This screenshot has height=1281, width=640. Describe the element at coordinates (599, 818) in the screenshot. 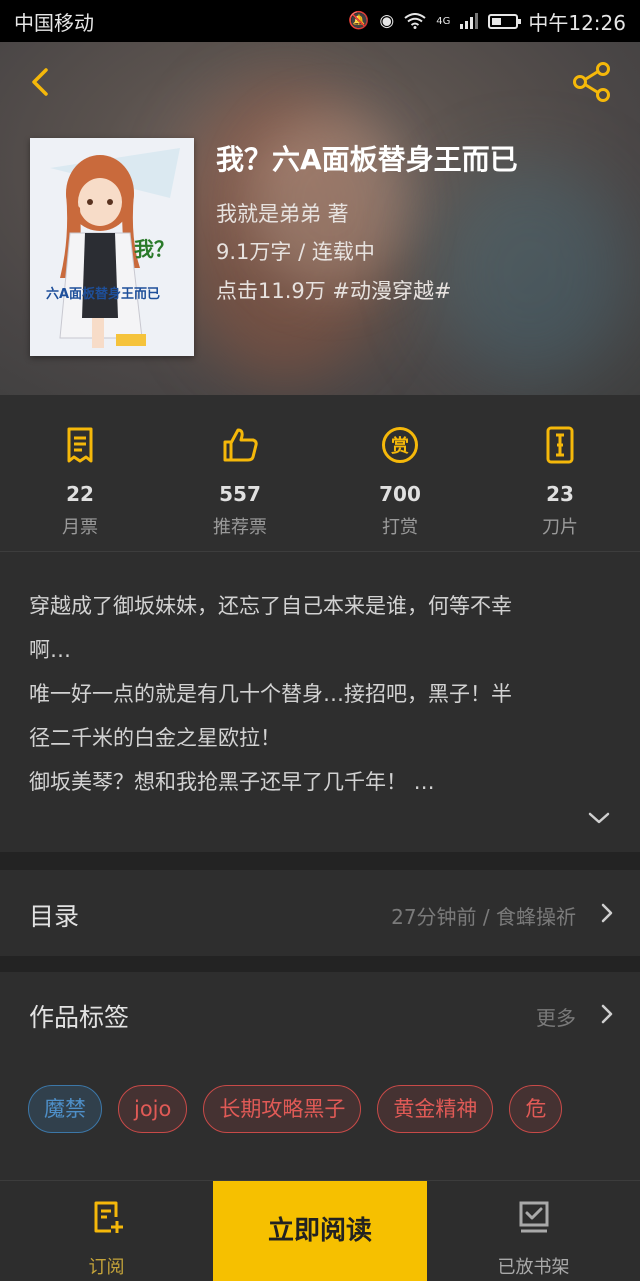

I see `expand-chevron-icon` at that location.